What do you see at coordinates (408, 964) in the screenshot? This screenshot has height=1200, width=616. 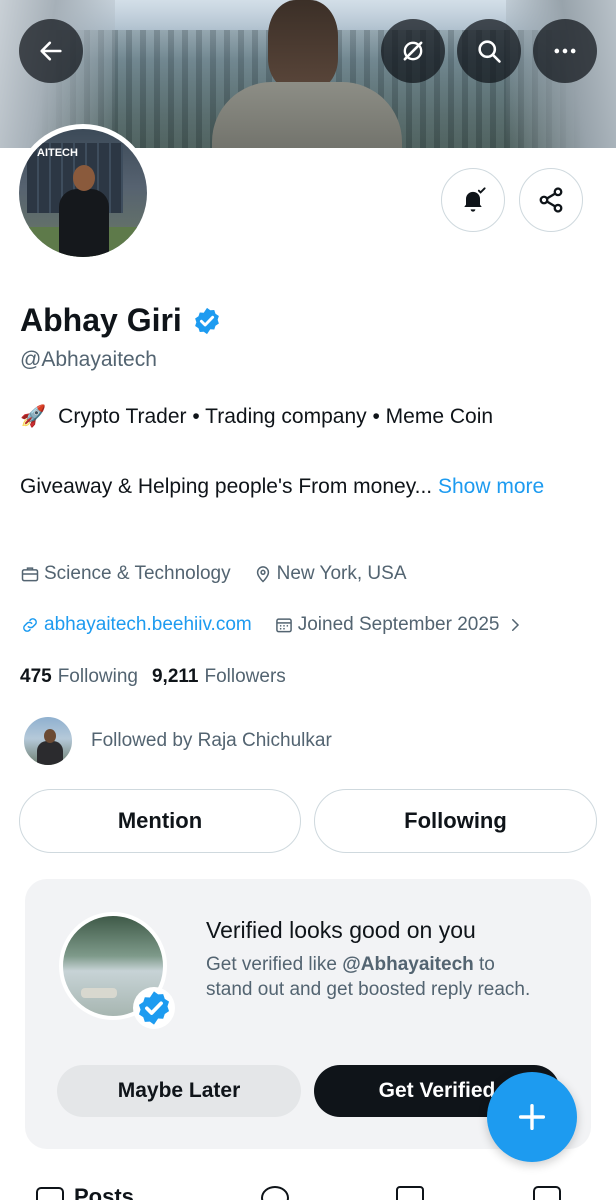 I see `promo-desc-handle: @Abhayaitech` at bounding box center [408, 964].